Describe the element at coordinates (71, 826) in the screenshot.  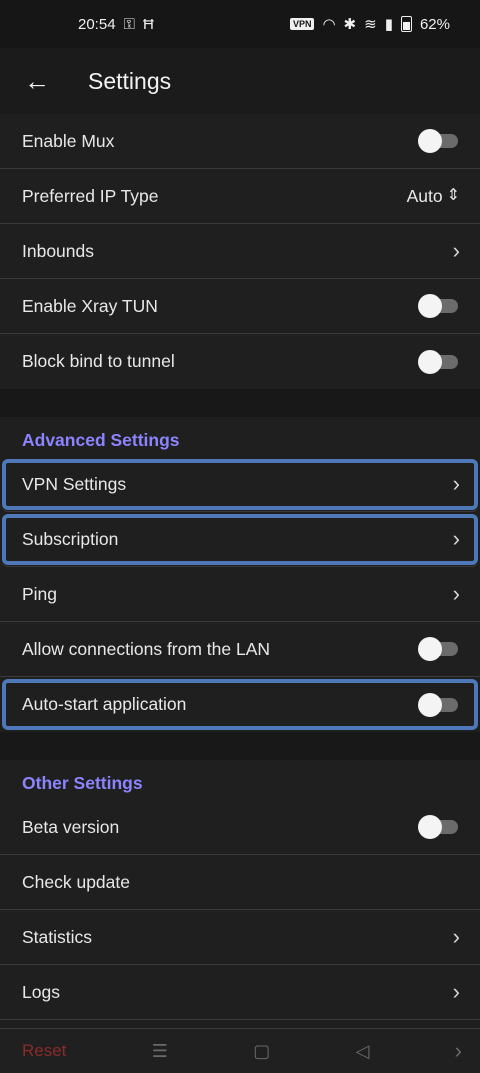
I see `row-label: Beta version` at that location.